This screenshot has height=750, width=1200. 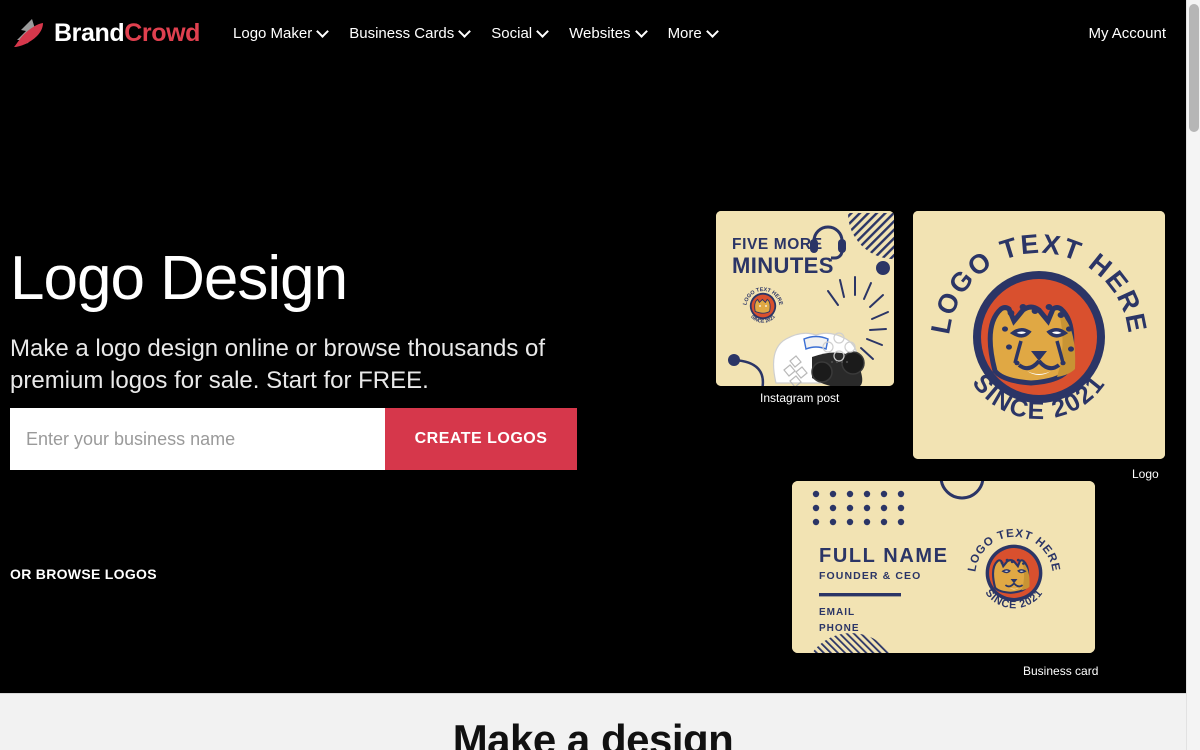 I want to click on business-card-caption: Business card, so click(x=1061, y=671).